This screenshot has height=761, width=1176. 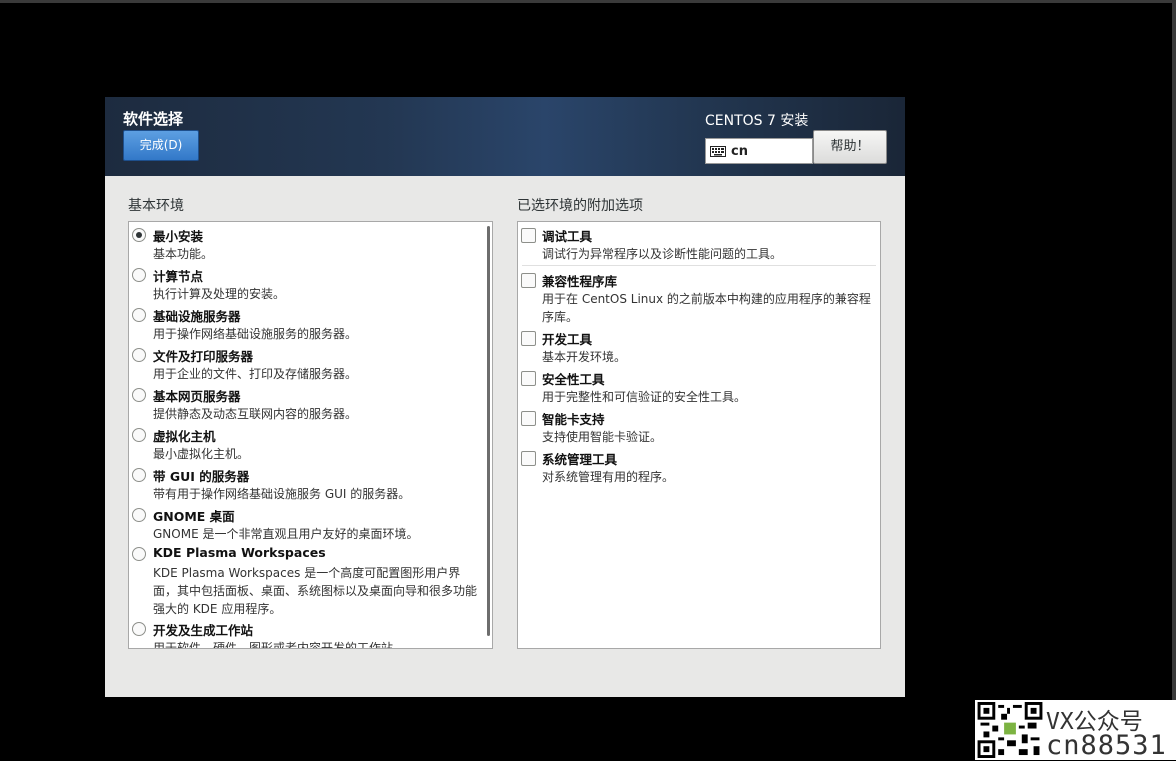 I want to click on header-bar: 软件选择 完成(D) CENTOS 7 安装 cn 帮助！, so click(x=505, y=136).